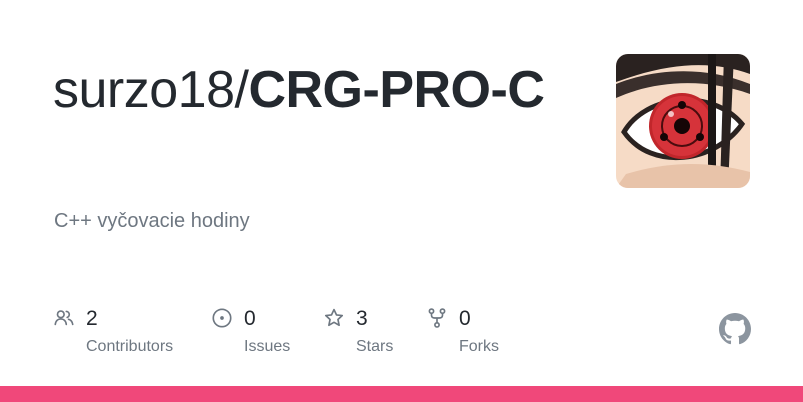  I want to click on stars-label: Stars, so click(375, 346).